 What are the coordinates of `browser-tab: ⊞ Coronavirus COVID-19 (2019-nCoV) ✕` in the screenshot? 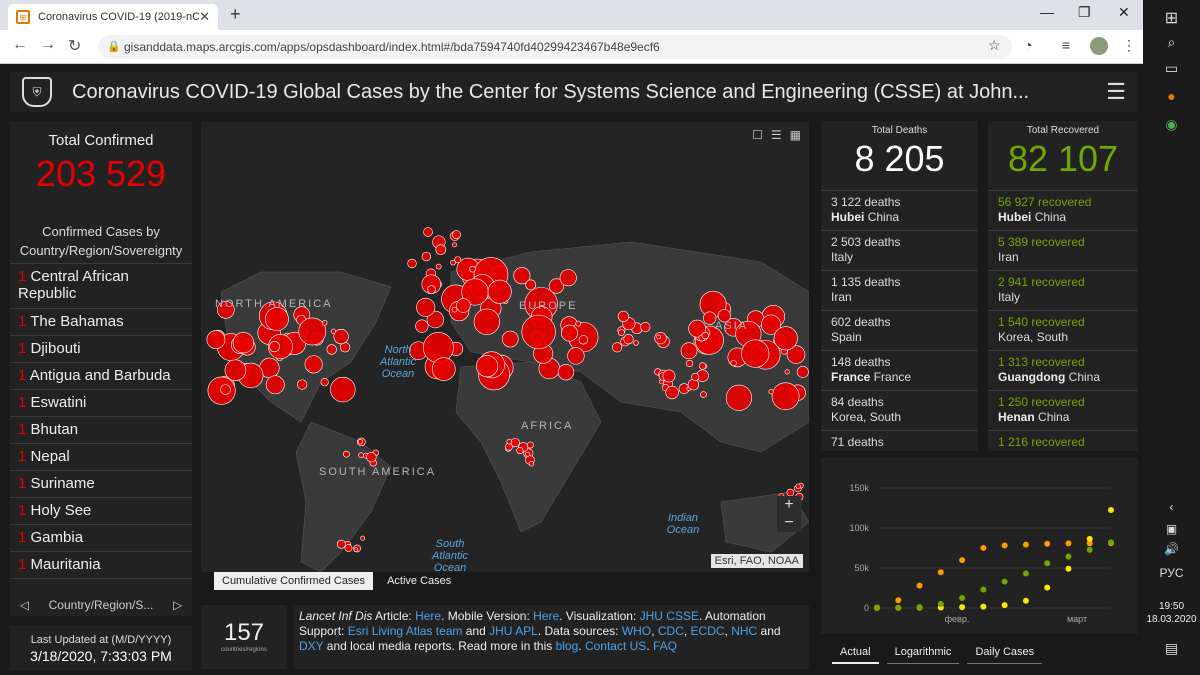 It's located at (113, 17).